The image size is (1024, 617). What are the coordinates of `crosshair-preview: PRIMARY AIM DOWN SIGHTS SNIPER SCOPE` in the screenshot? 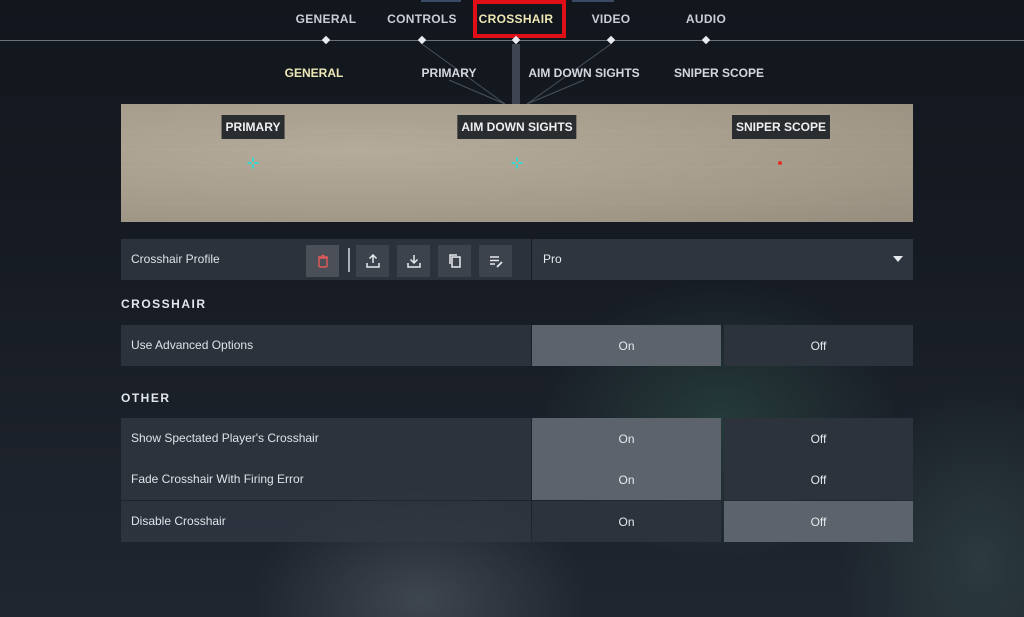 It's located at (517, 163).